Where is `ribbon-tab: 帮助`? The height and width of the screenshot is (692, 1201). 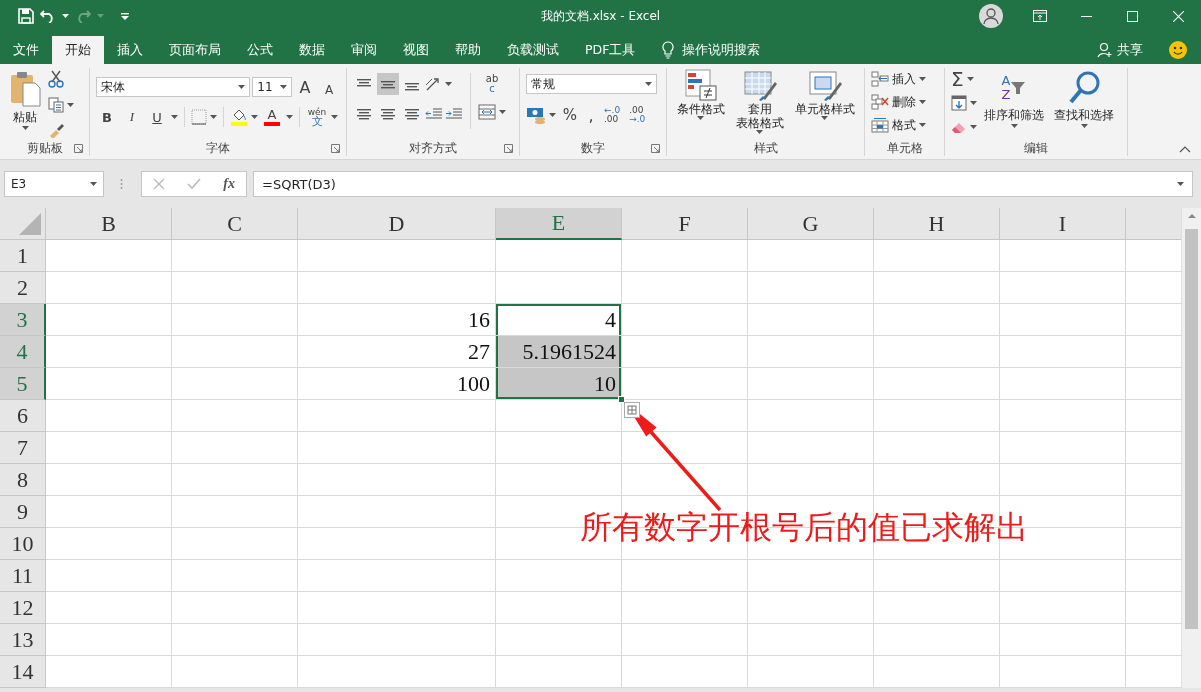 ribbon-tab: 帮助 is located at coordinates (468, 50).